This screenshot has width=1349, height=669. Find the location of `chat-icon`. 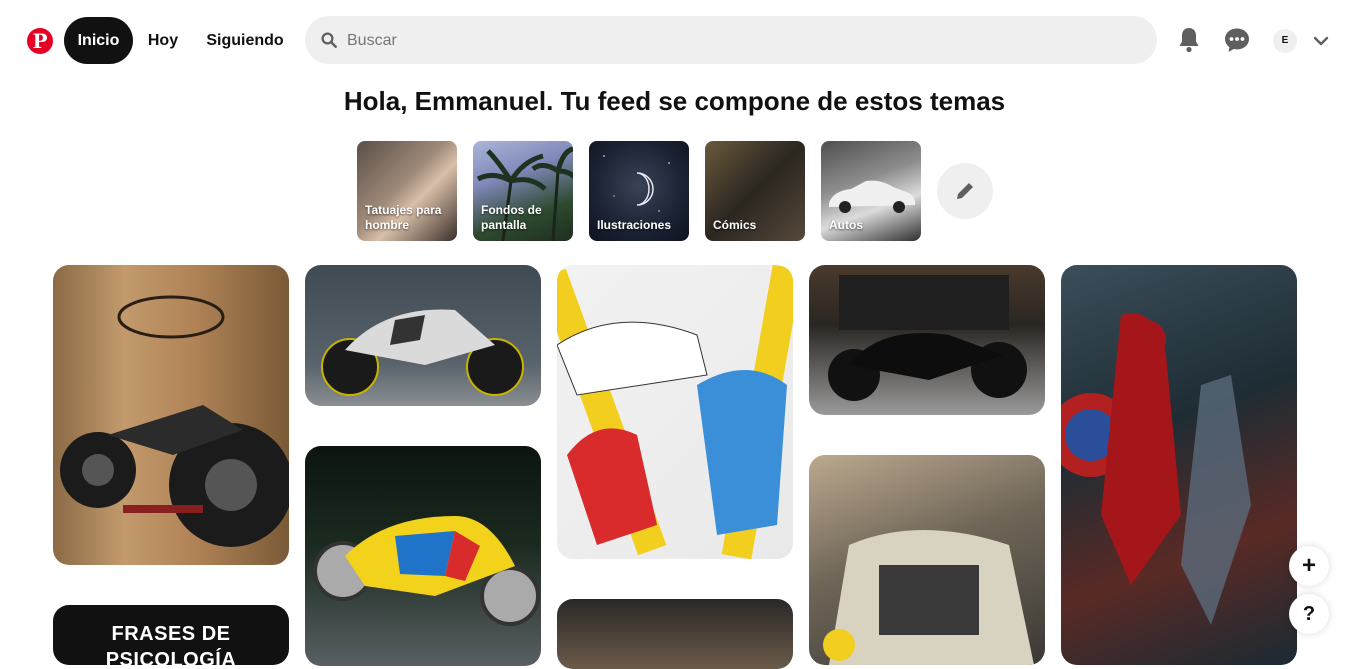

chat-icon is located at coordinates (1237, 40).